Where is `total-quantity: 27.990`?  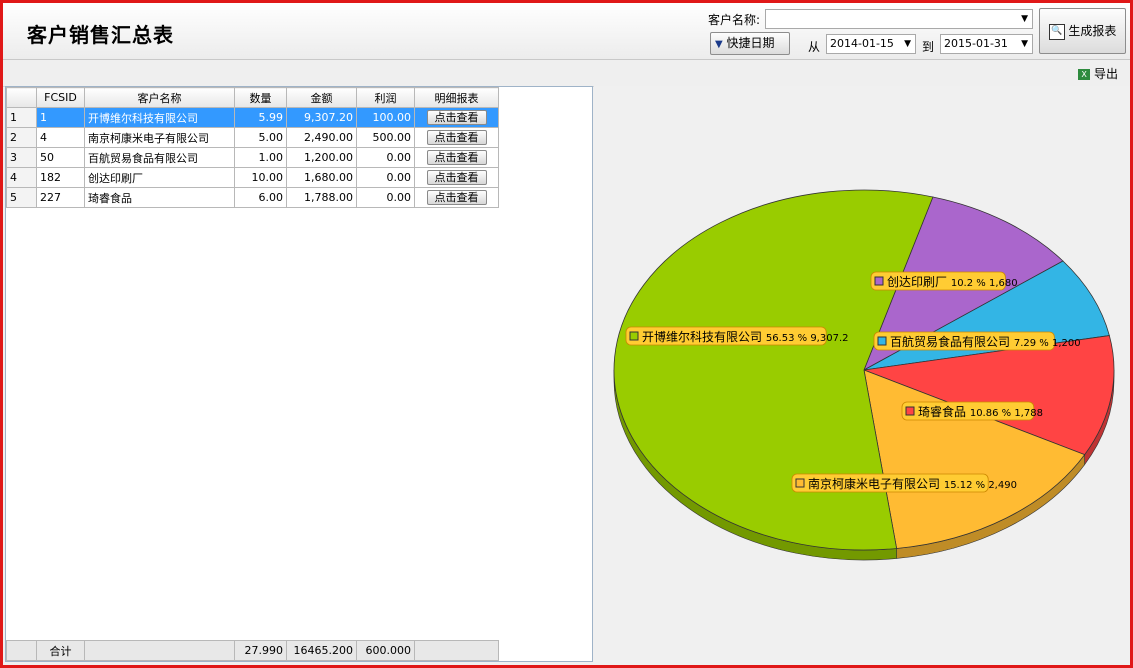 total-quantity: 27.990 is located at coordinates (260, 650).